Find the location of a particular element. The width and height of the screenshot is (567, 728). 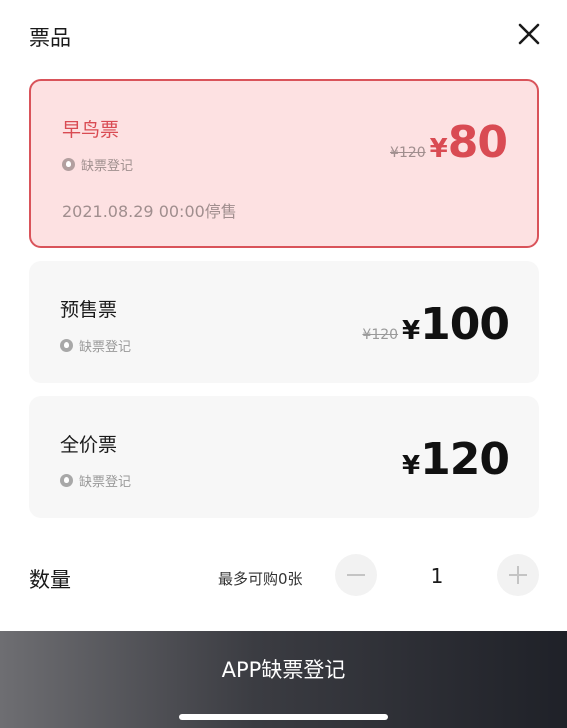

ticket-name: 预售票 is located at coordinates (89, 310).